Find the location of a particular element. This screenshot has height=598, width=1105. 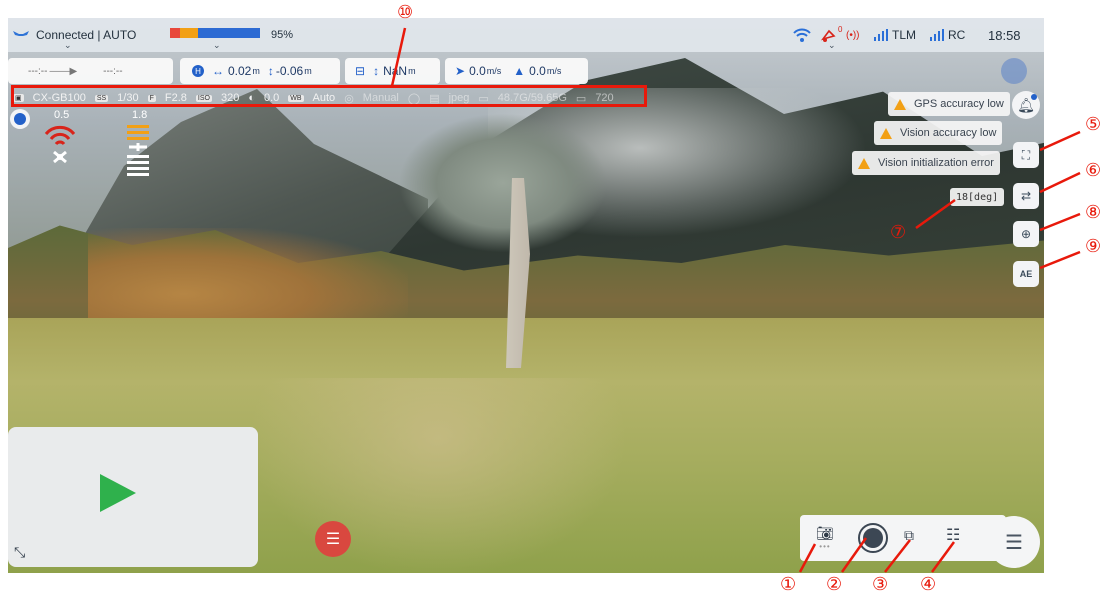

timeline-start: ---:-- is located at coordinates (38, 71).